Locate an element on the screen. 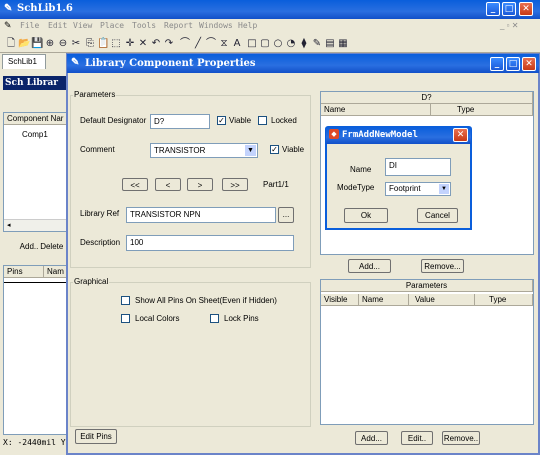 Image resolution: width=540 pixels, height=455 pixels. sch-library-label: Sch Librar is located at coordinates (32, 83).